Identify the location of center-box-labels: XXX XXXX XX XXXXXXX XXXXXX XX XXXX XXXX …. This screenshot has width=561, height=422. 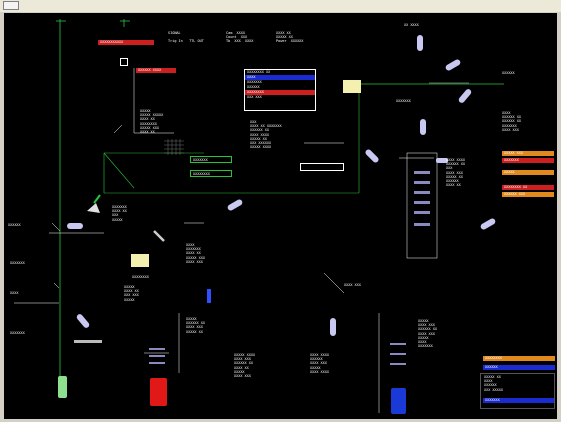
(266, 135).